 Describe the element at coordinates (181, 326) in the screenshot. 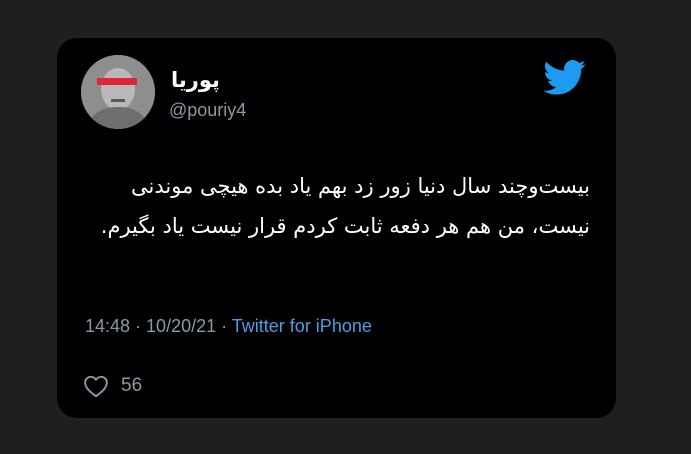

I see `tweet-date: 10/20/21` at that location.